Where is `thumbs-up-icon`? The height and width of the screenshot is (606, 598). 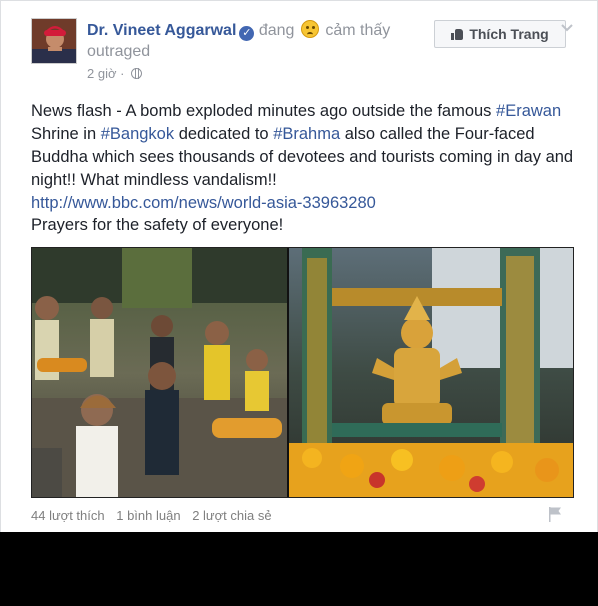
thumbs-up-icon is located at coordinates (457, 34).